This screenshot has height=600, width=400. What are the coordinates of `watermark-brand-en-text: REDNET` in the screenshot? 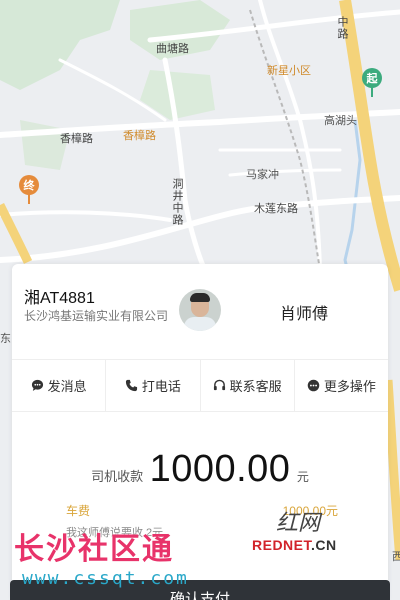 It's located at (282, 545).